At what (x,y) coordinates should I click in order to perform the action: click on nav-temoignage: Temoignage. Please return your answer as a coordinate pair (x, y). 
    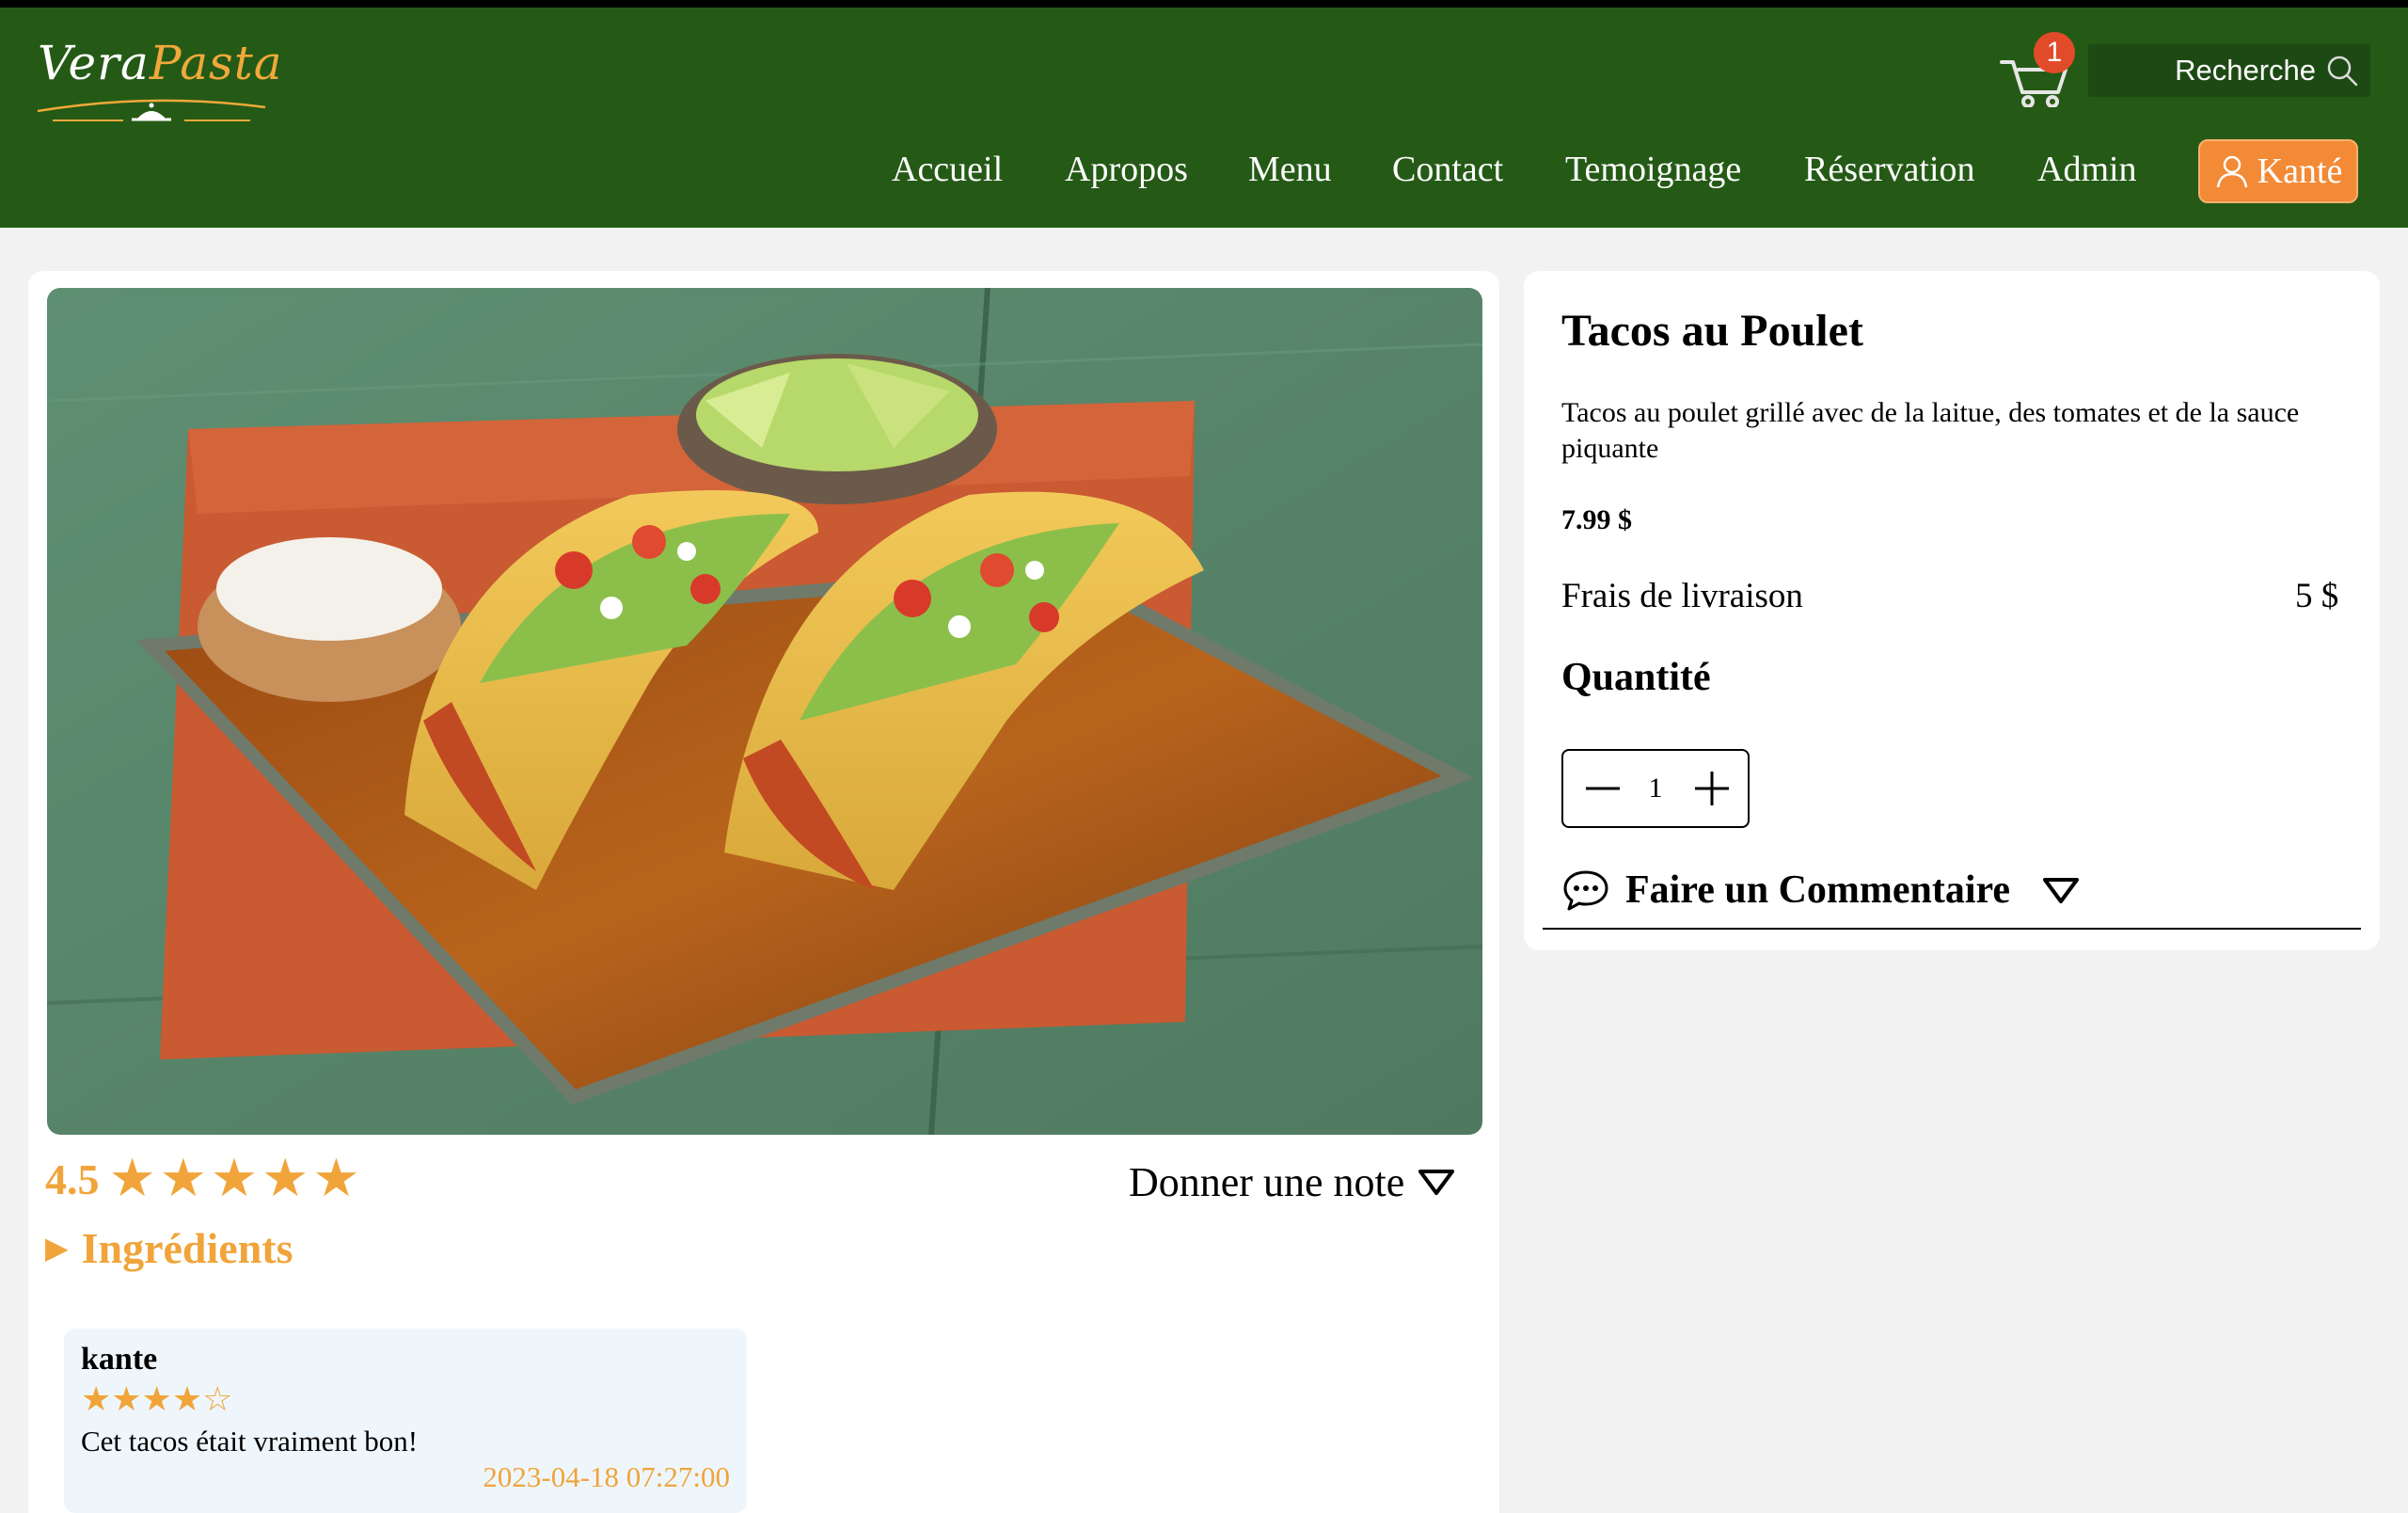
    Looking at the image, I should click on (1653, 169).